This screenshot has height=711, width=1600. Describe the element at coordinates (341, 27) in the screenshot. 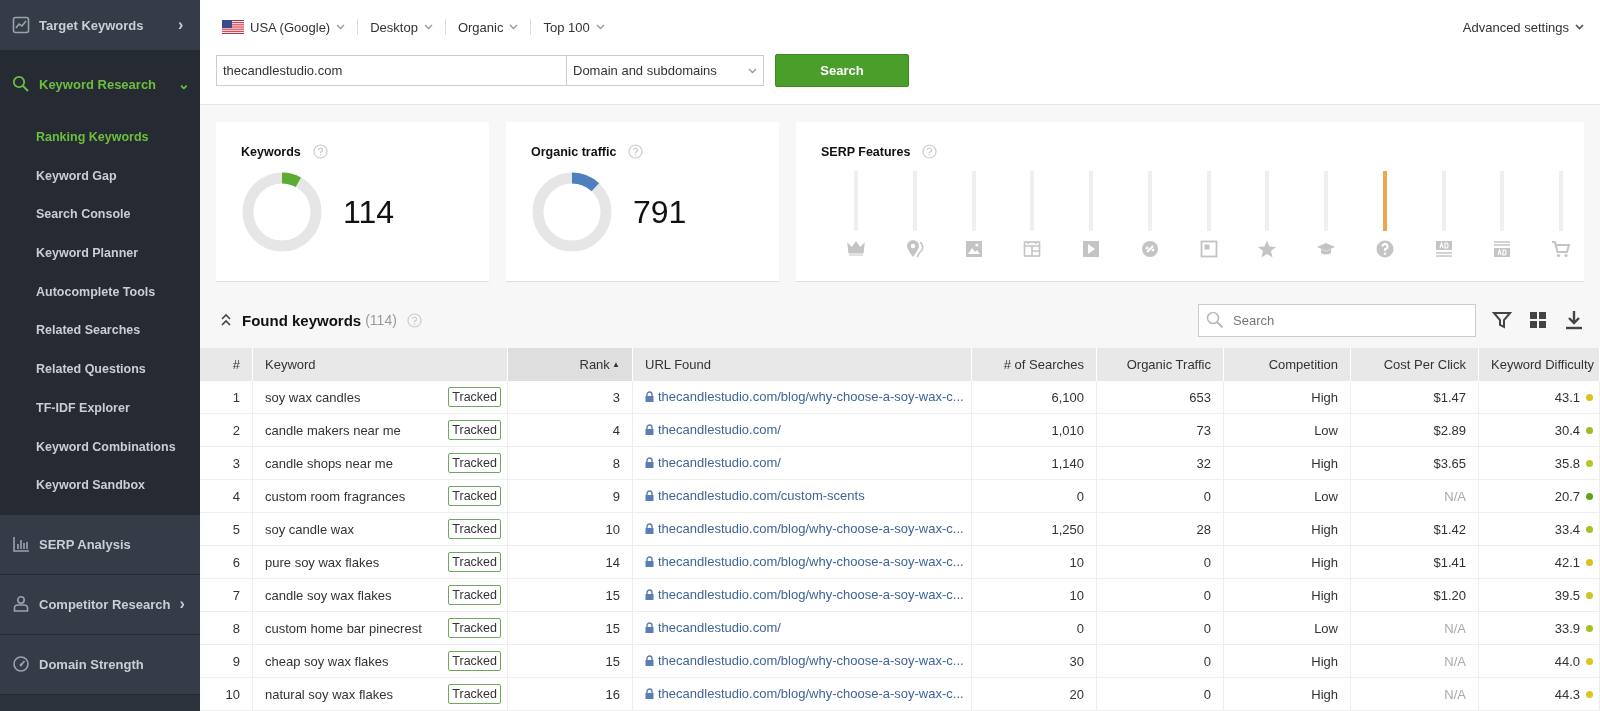

I see `caret-icon` at that location.